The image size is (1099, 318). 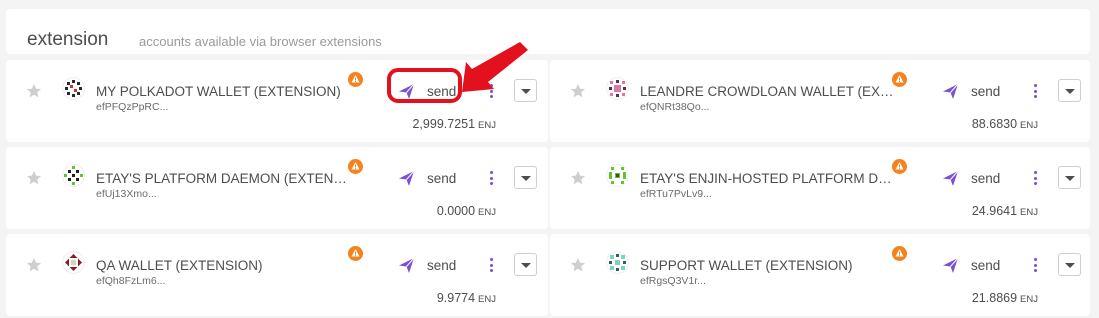 What do you see at coordinates (444, 124) in the screenshot?
I see `balance-value: 2,999.7251` at bounding box center [444, 124].